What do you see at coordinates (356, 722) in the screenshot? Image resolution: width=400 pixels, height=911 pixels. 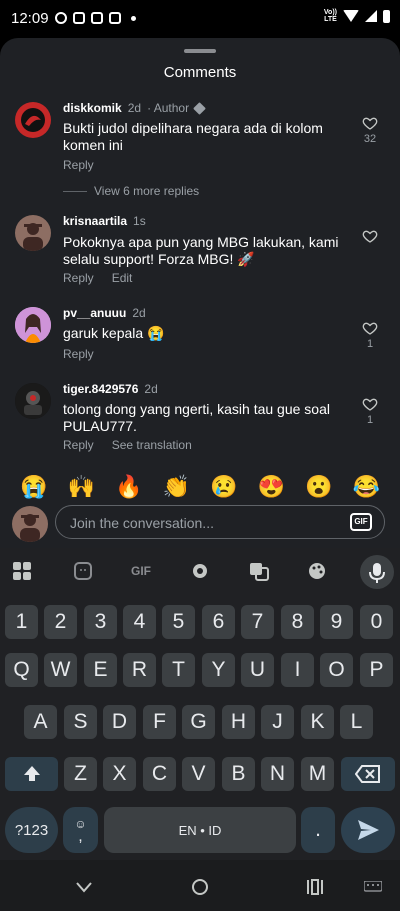 I see `key-l: L` at bounding box center [356, 722].